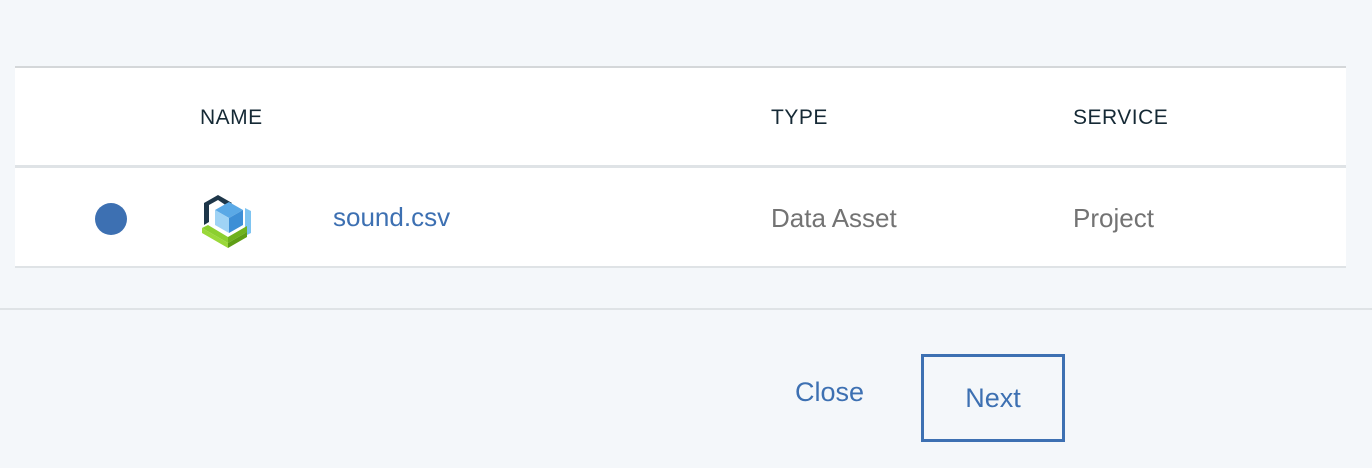  I want to click on column-header-name: NAME, so click(231, 118).